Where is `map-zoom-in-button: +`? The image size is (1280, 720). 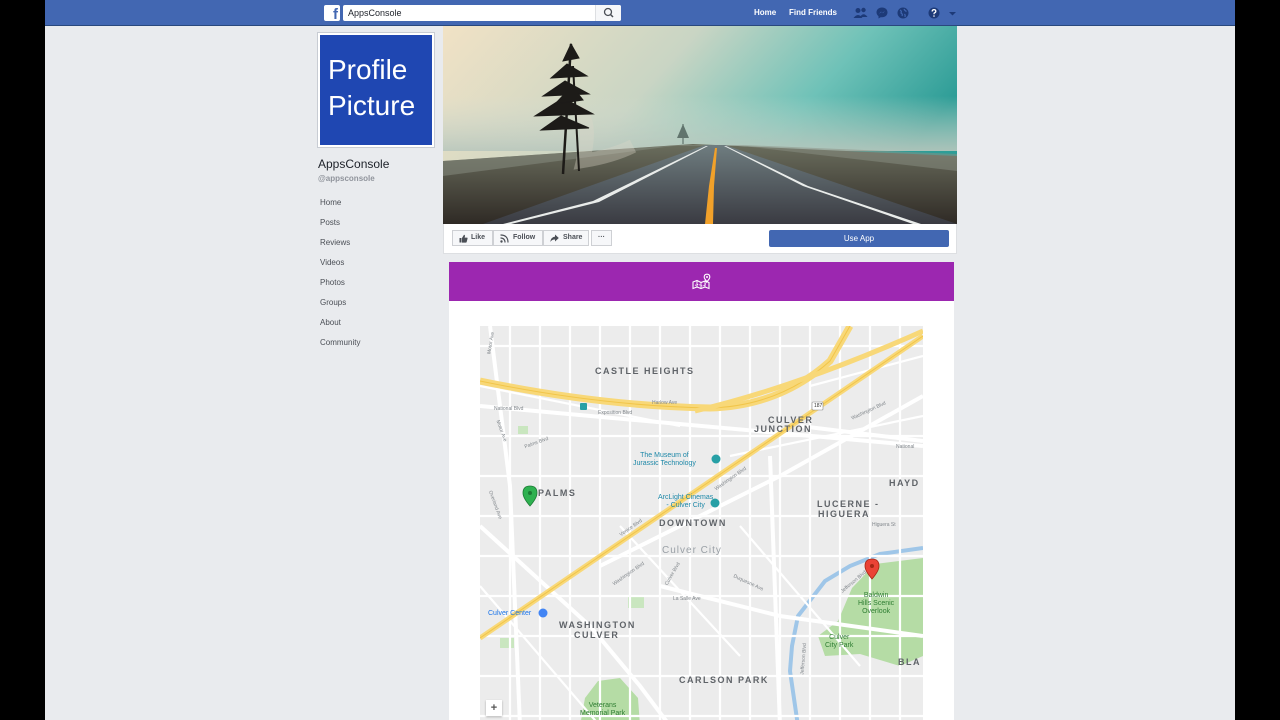 map-zoom-in-button: + is located at coordinates (494, 708).